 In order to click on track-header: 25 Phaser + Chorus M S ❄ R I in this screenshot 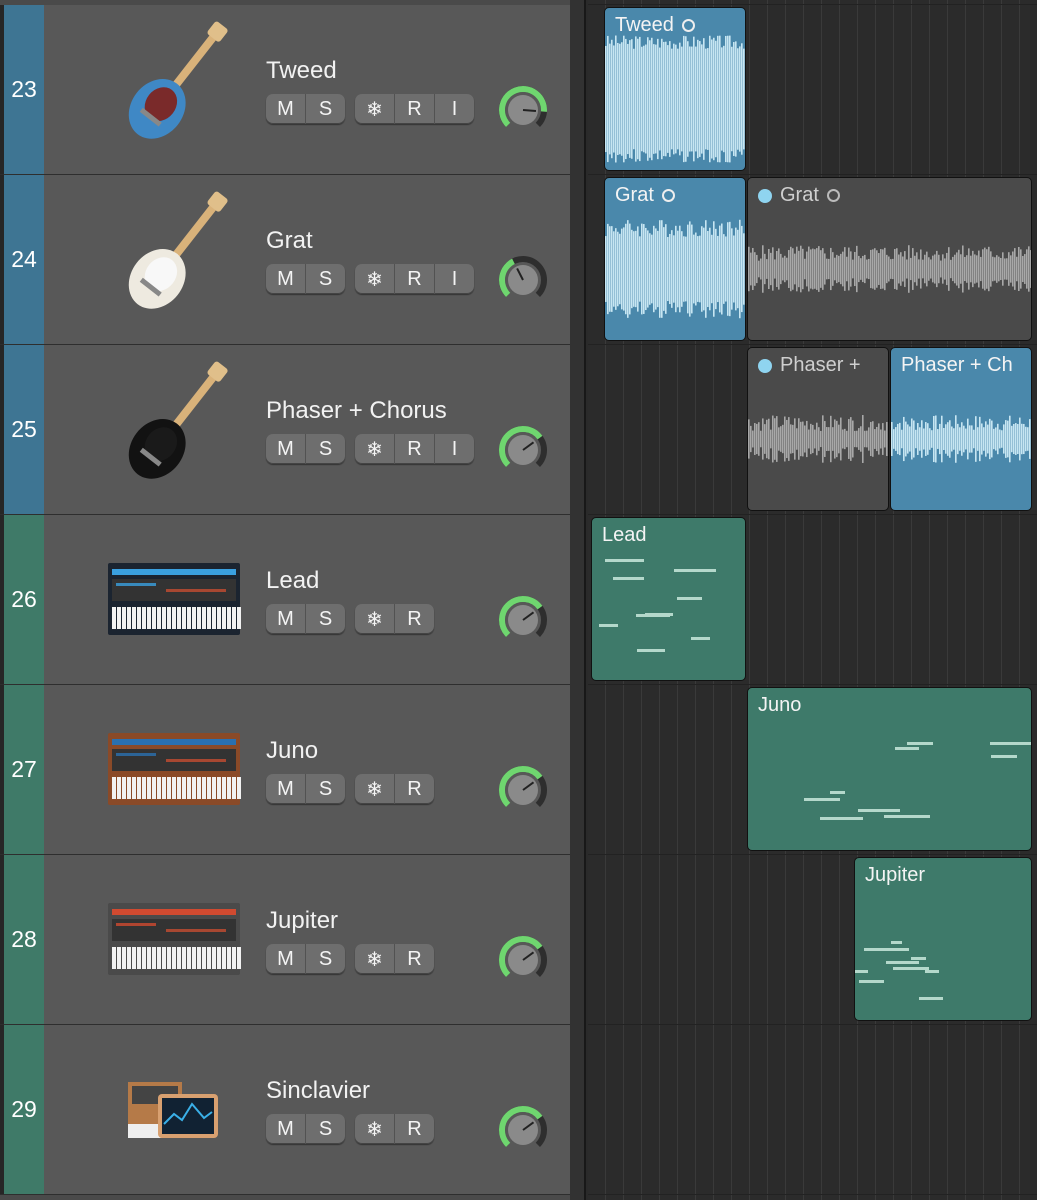, I will do `click(285, 430)`.